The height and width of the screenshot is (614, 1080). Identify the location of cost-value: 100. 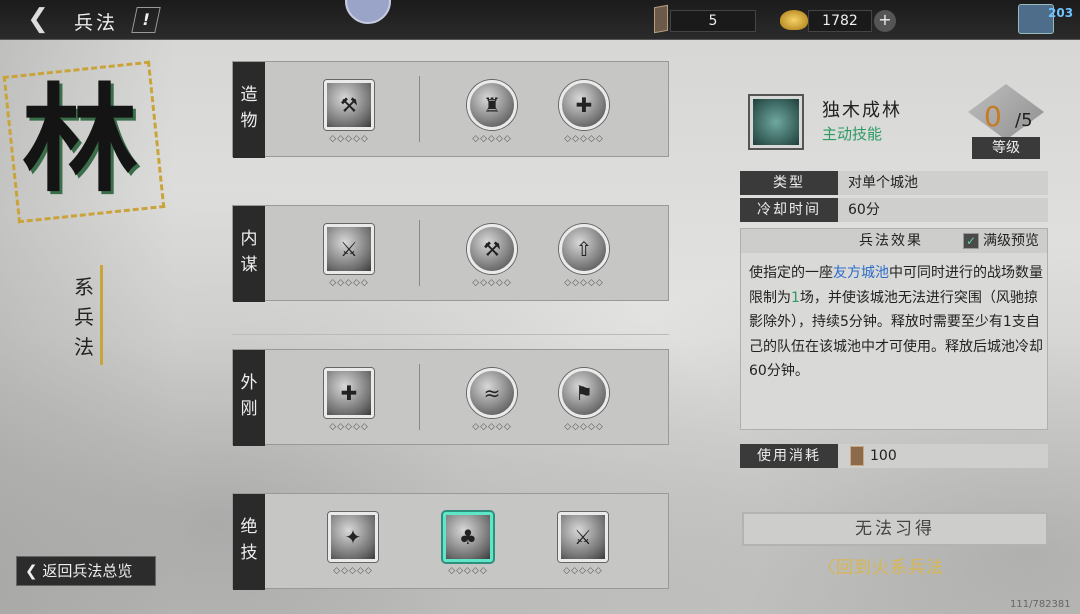
(883, 456).